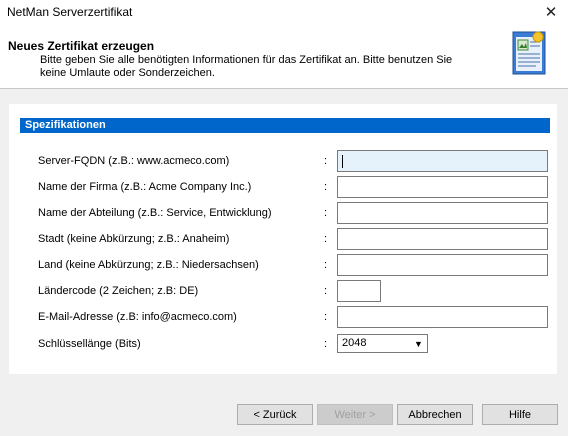  Describe the element at coordinates (134, 239) in the screenshot. I see `field-label: Stadt (keine Abkürzung; z.B.: Anaheim)` at that location.